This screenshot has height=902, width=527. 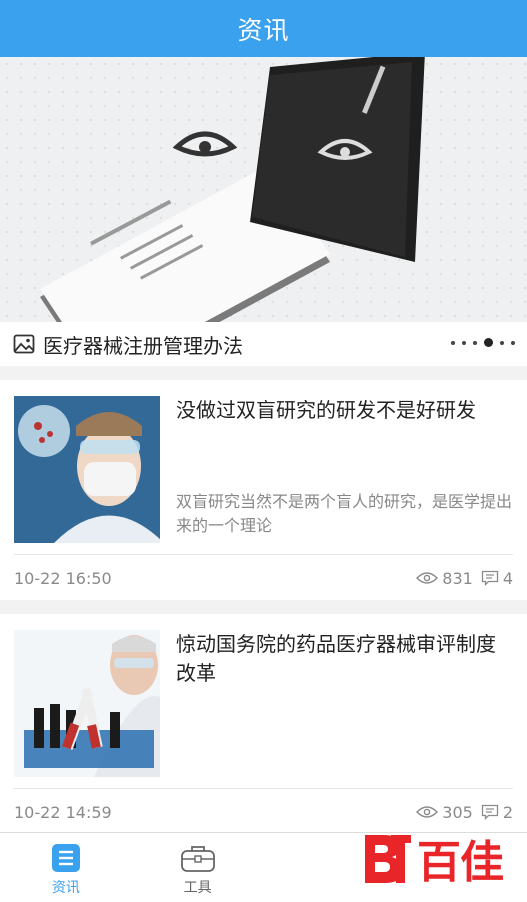 I want to click on watermark: 百佳, so click(x=432, y=858).